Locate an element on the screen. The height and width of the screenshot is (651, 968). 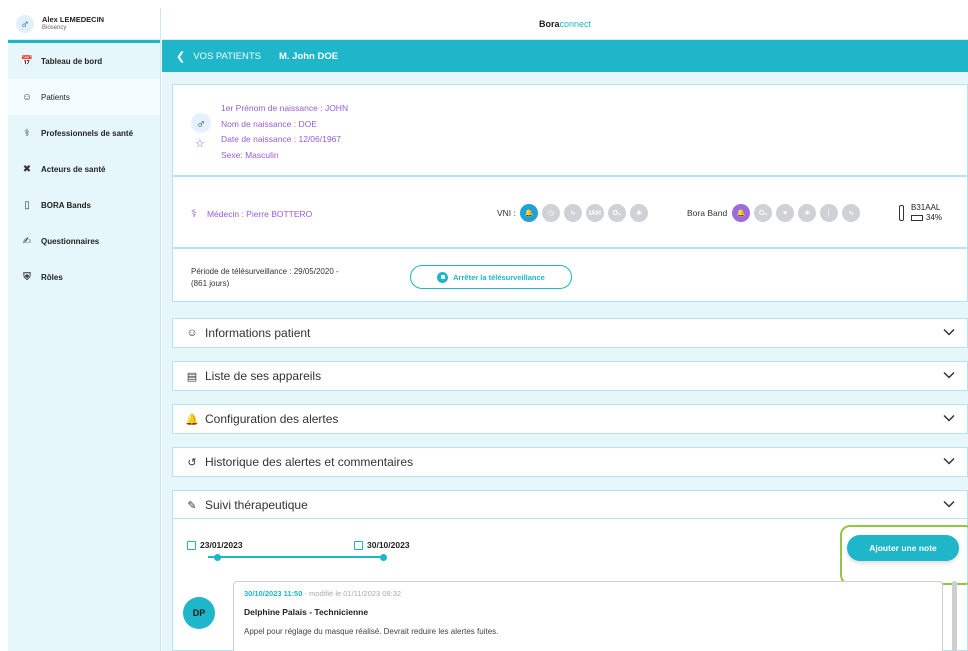
user-org: Biosency is located at coordinates (54, 27).